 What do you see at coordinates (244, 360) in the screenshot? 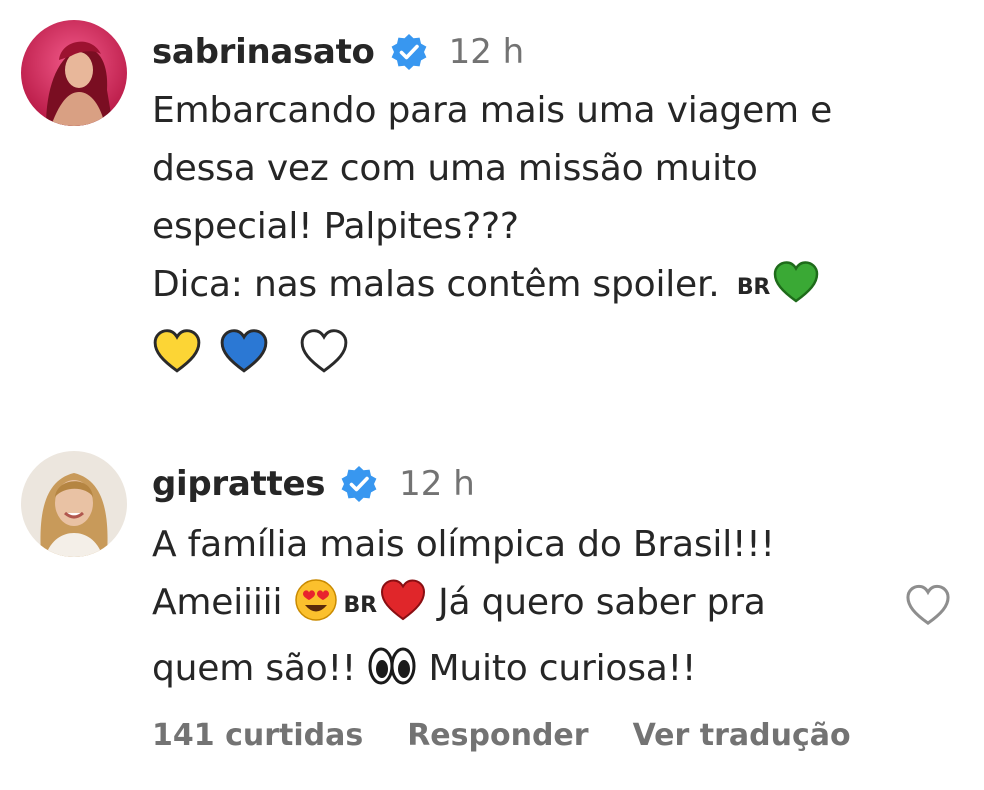
I see `blue-heart-icon` at bounding box center [244, 360].